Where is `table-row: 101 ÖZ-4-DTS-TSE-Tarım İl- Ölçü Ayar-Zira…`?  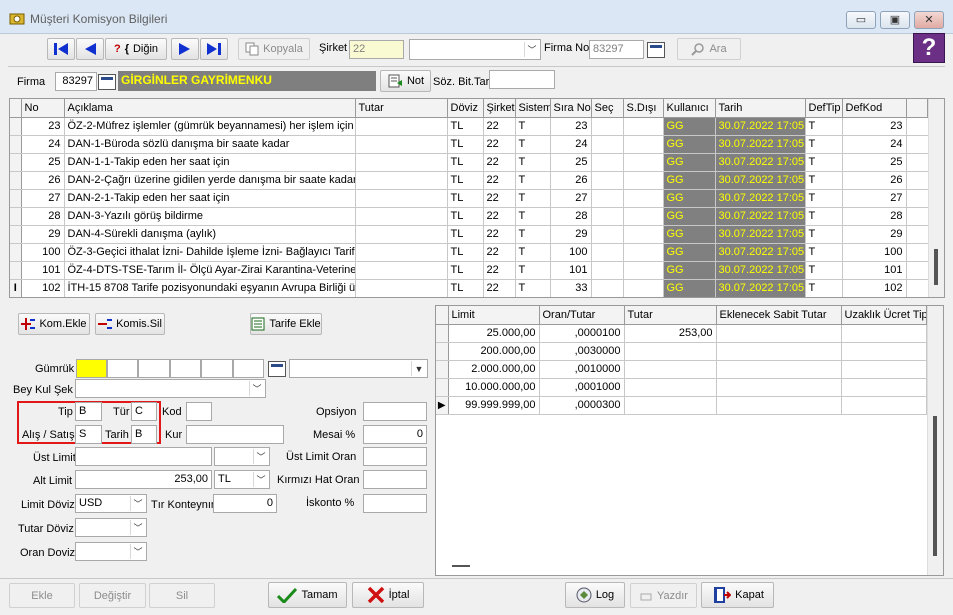
table-row: 101 ÖZ-4-DTS-TSE-Tarım İl- Ölçü Ayar-Zira… is located at coordinates (469, 270).